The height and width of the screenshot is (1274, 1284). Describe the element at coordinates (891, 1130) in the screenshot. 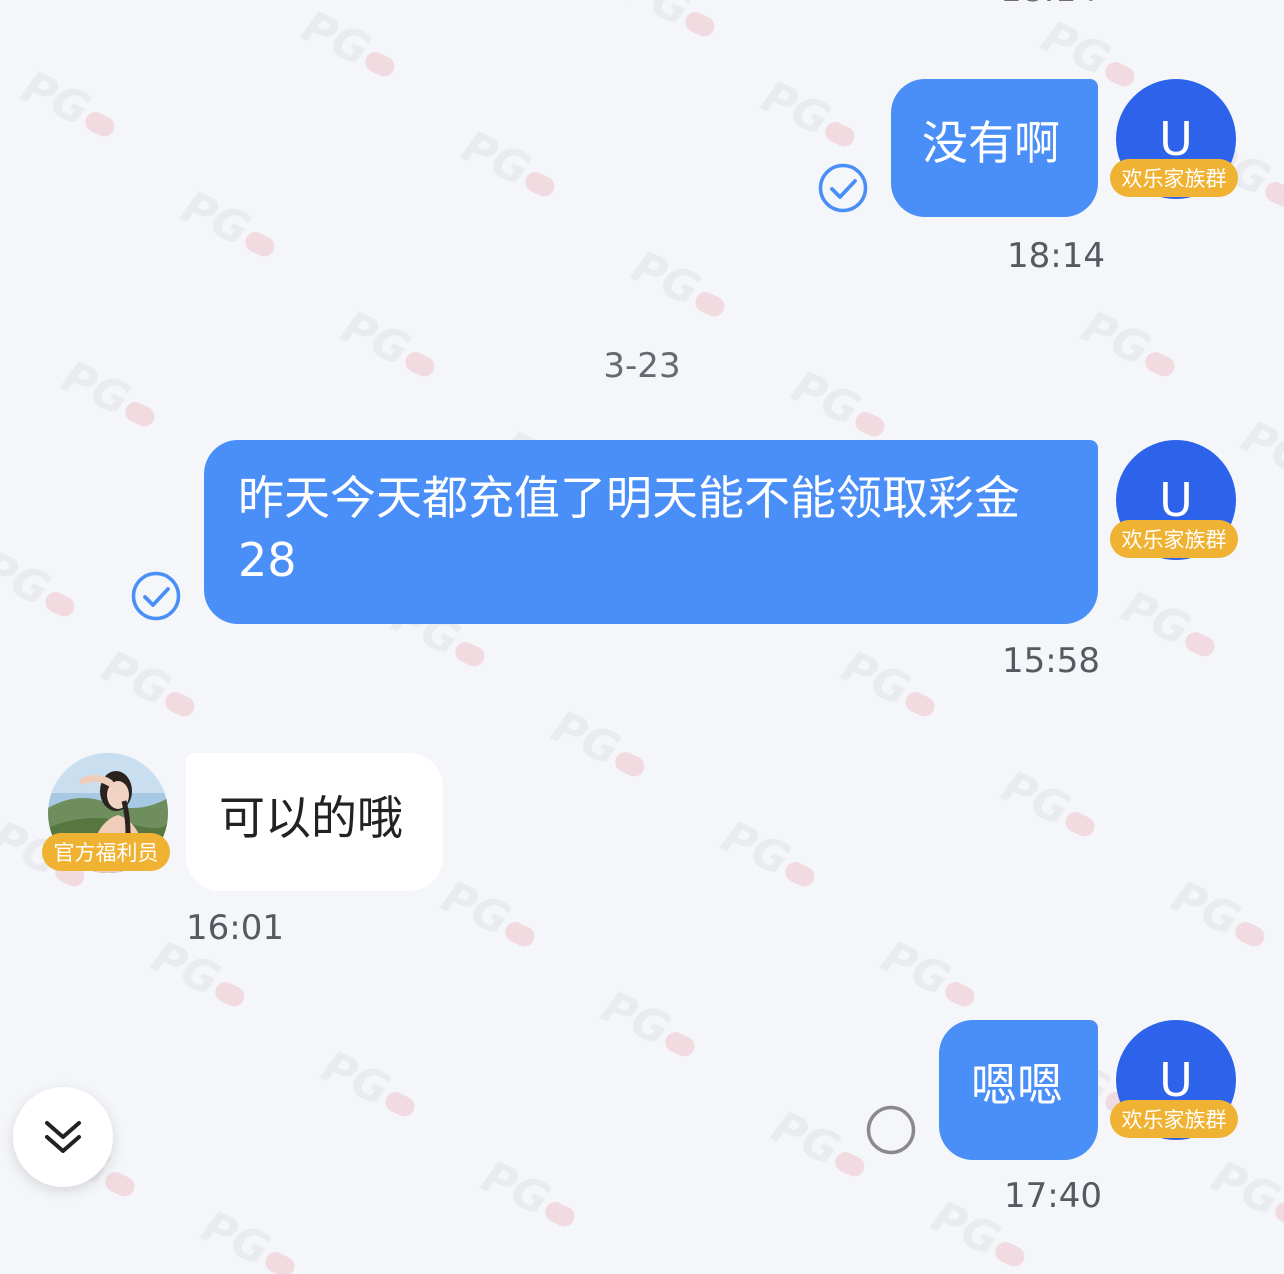

I see `unread-status-circle-icon` at that location.